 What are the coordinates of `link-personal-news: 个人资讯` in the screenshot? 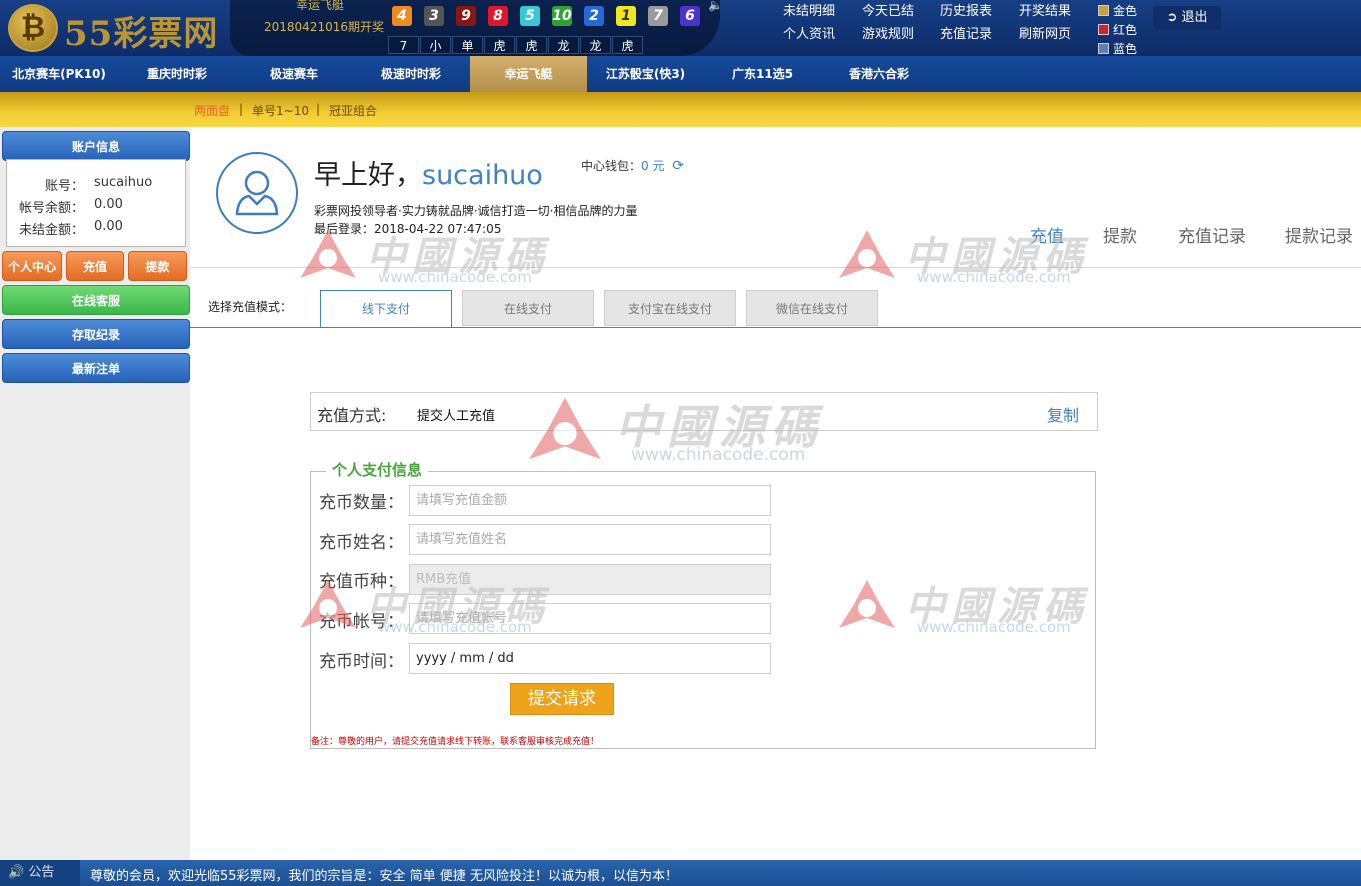 It's located at (809, 32).